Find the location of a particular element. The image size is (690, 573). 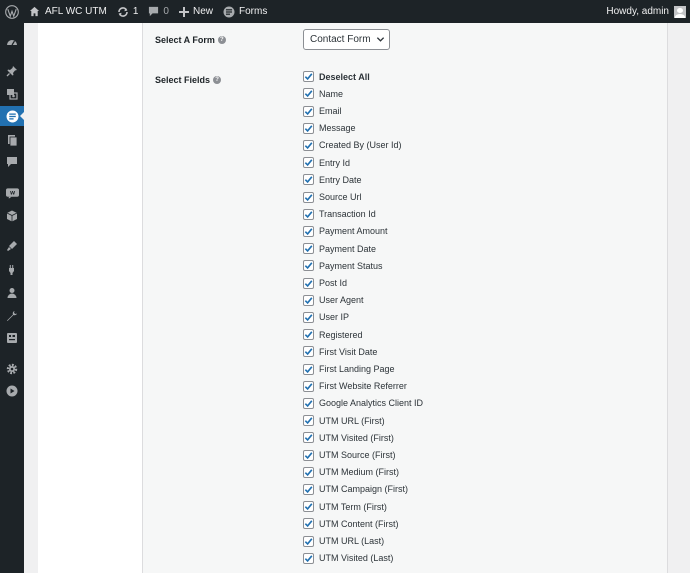

products-icon is located at coordinates (12, 216).